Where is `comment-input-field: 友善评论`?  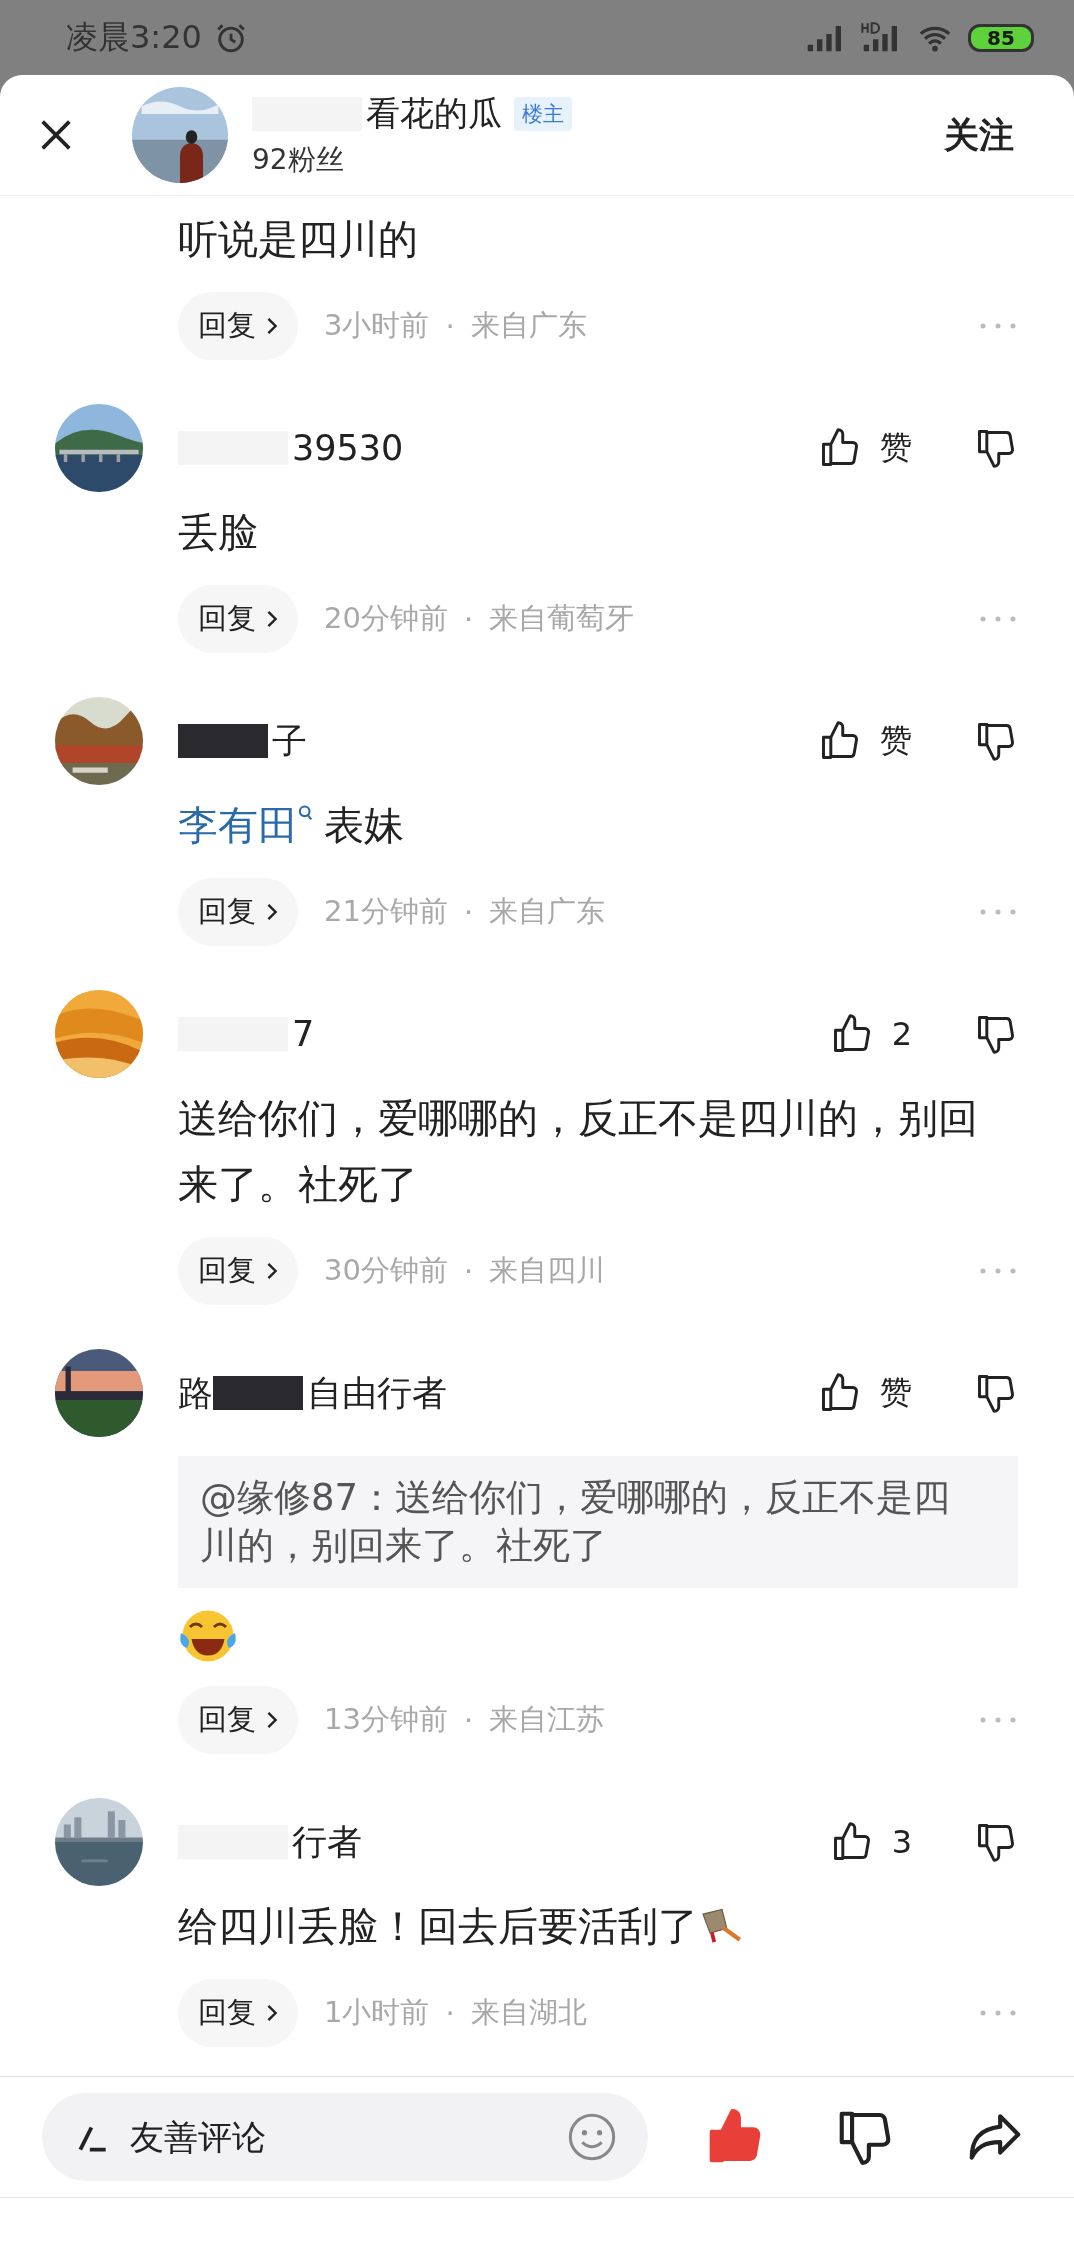
comment-input-field: 友善评论 is located at coordinates (347, 2137).